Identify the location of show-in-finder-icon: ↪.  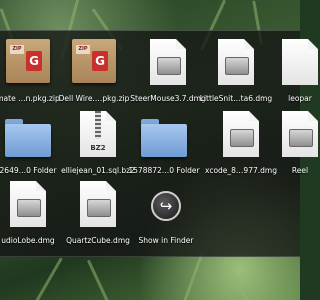
(166, 206).